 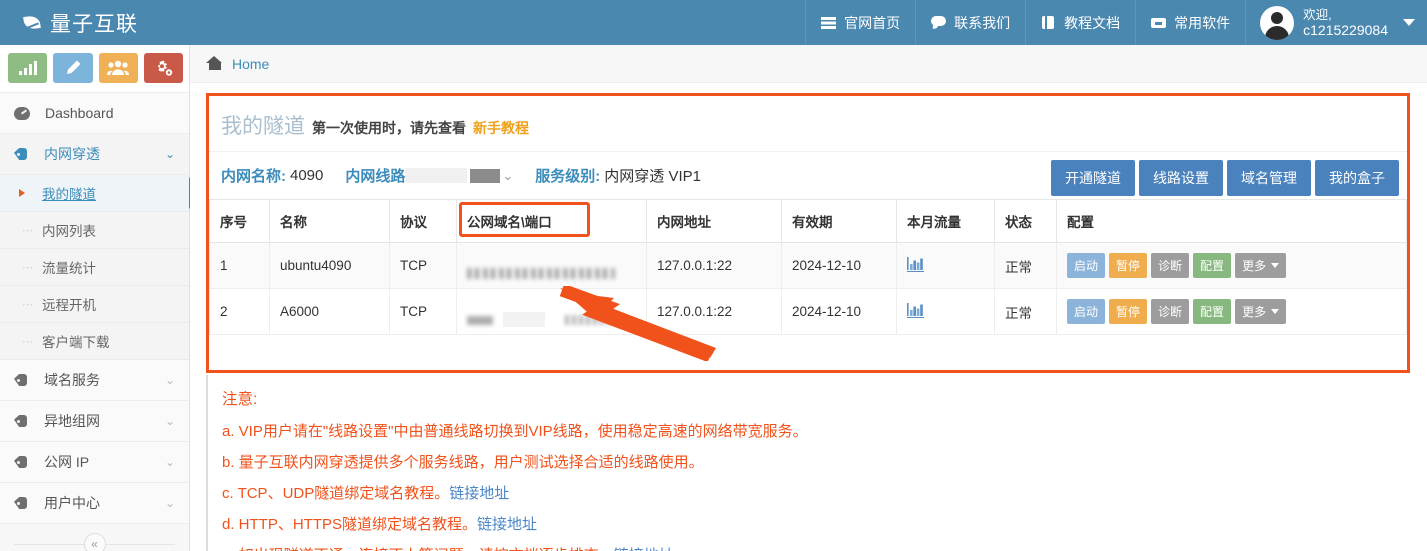 What do you see at coordinates (479, 493) in the screenshot?
I see `note-item-c-link: 链接地址` at bounding box center [479, 493].